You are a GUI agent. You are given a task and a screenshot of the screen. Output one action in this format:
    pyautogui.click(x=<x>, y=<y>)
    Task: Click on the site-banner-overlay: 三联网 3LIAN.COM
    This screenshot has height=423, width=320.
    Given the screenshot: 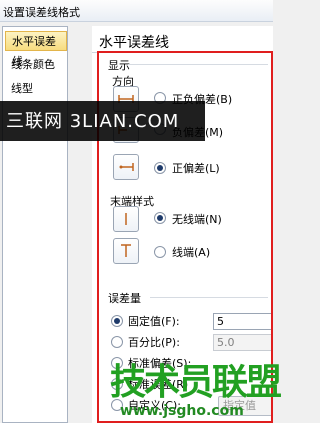 What is the action you would take?
    pyautogui.click(x=102, y=121)
    